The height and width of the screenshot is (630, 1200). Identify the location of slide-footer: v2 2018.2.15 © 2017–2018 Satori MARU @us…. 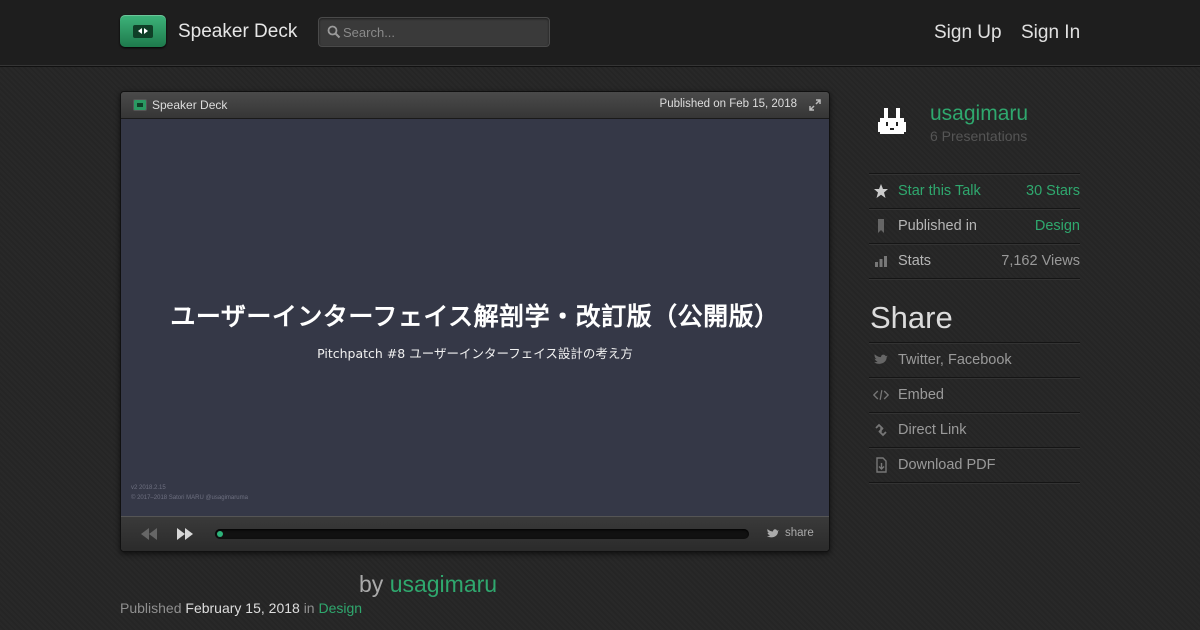
(189, 493).